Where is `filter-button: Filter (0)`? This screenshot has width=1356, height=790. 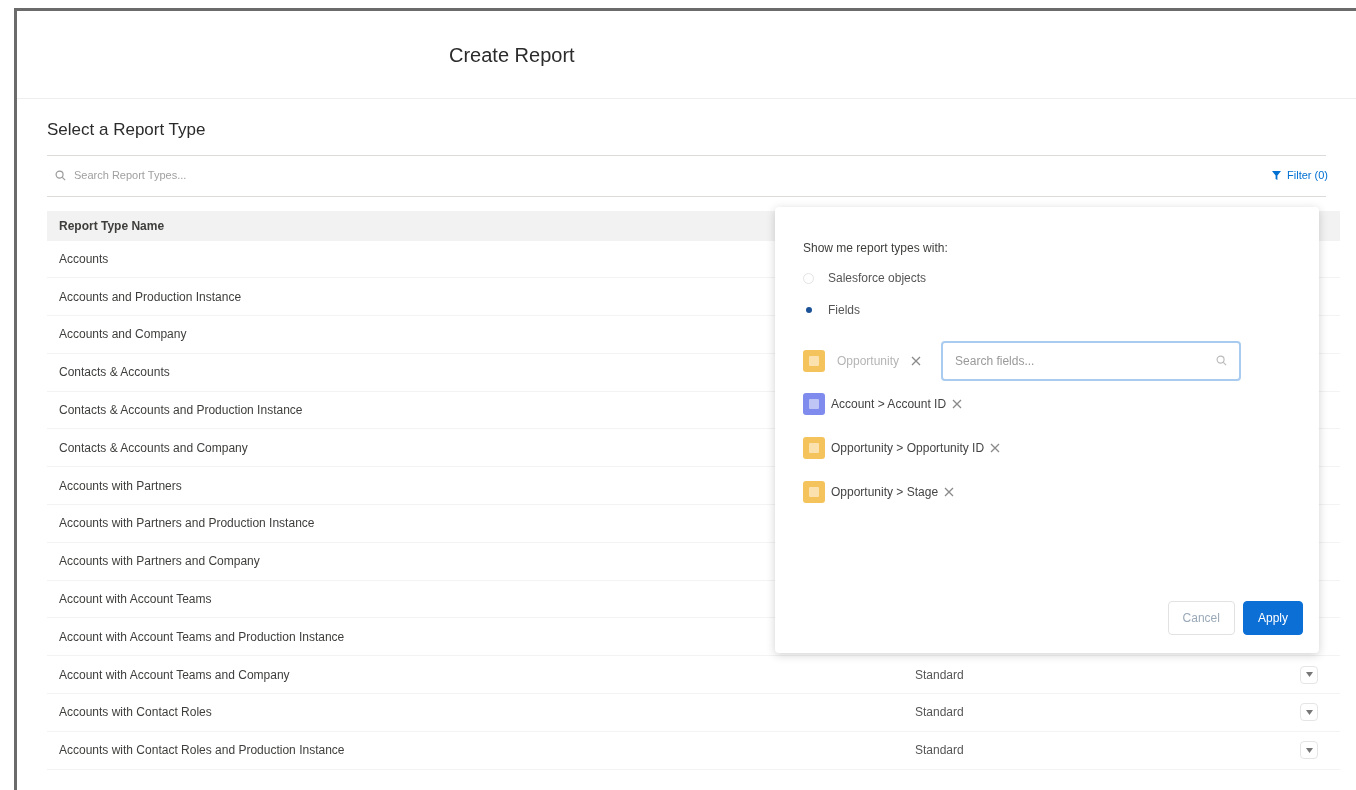 filter-button: Filter (0) is located at coordinates (1300, 175).